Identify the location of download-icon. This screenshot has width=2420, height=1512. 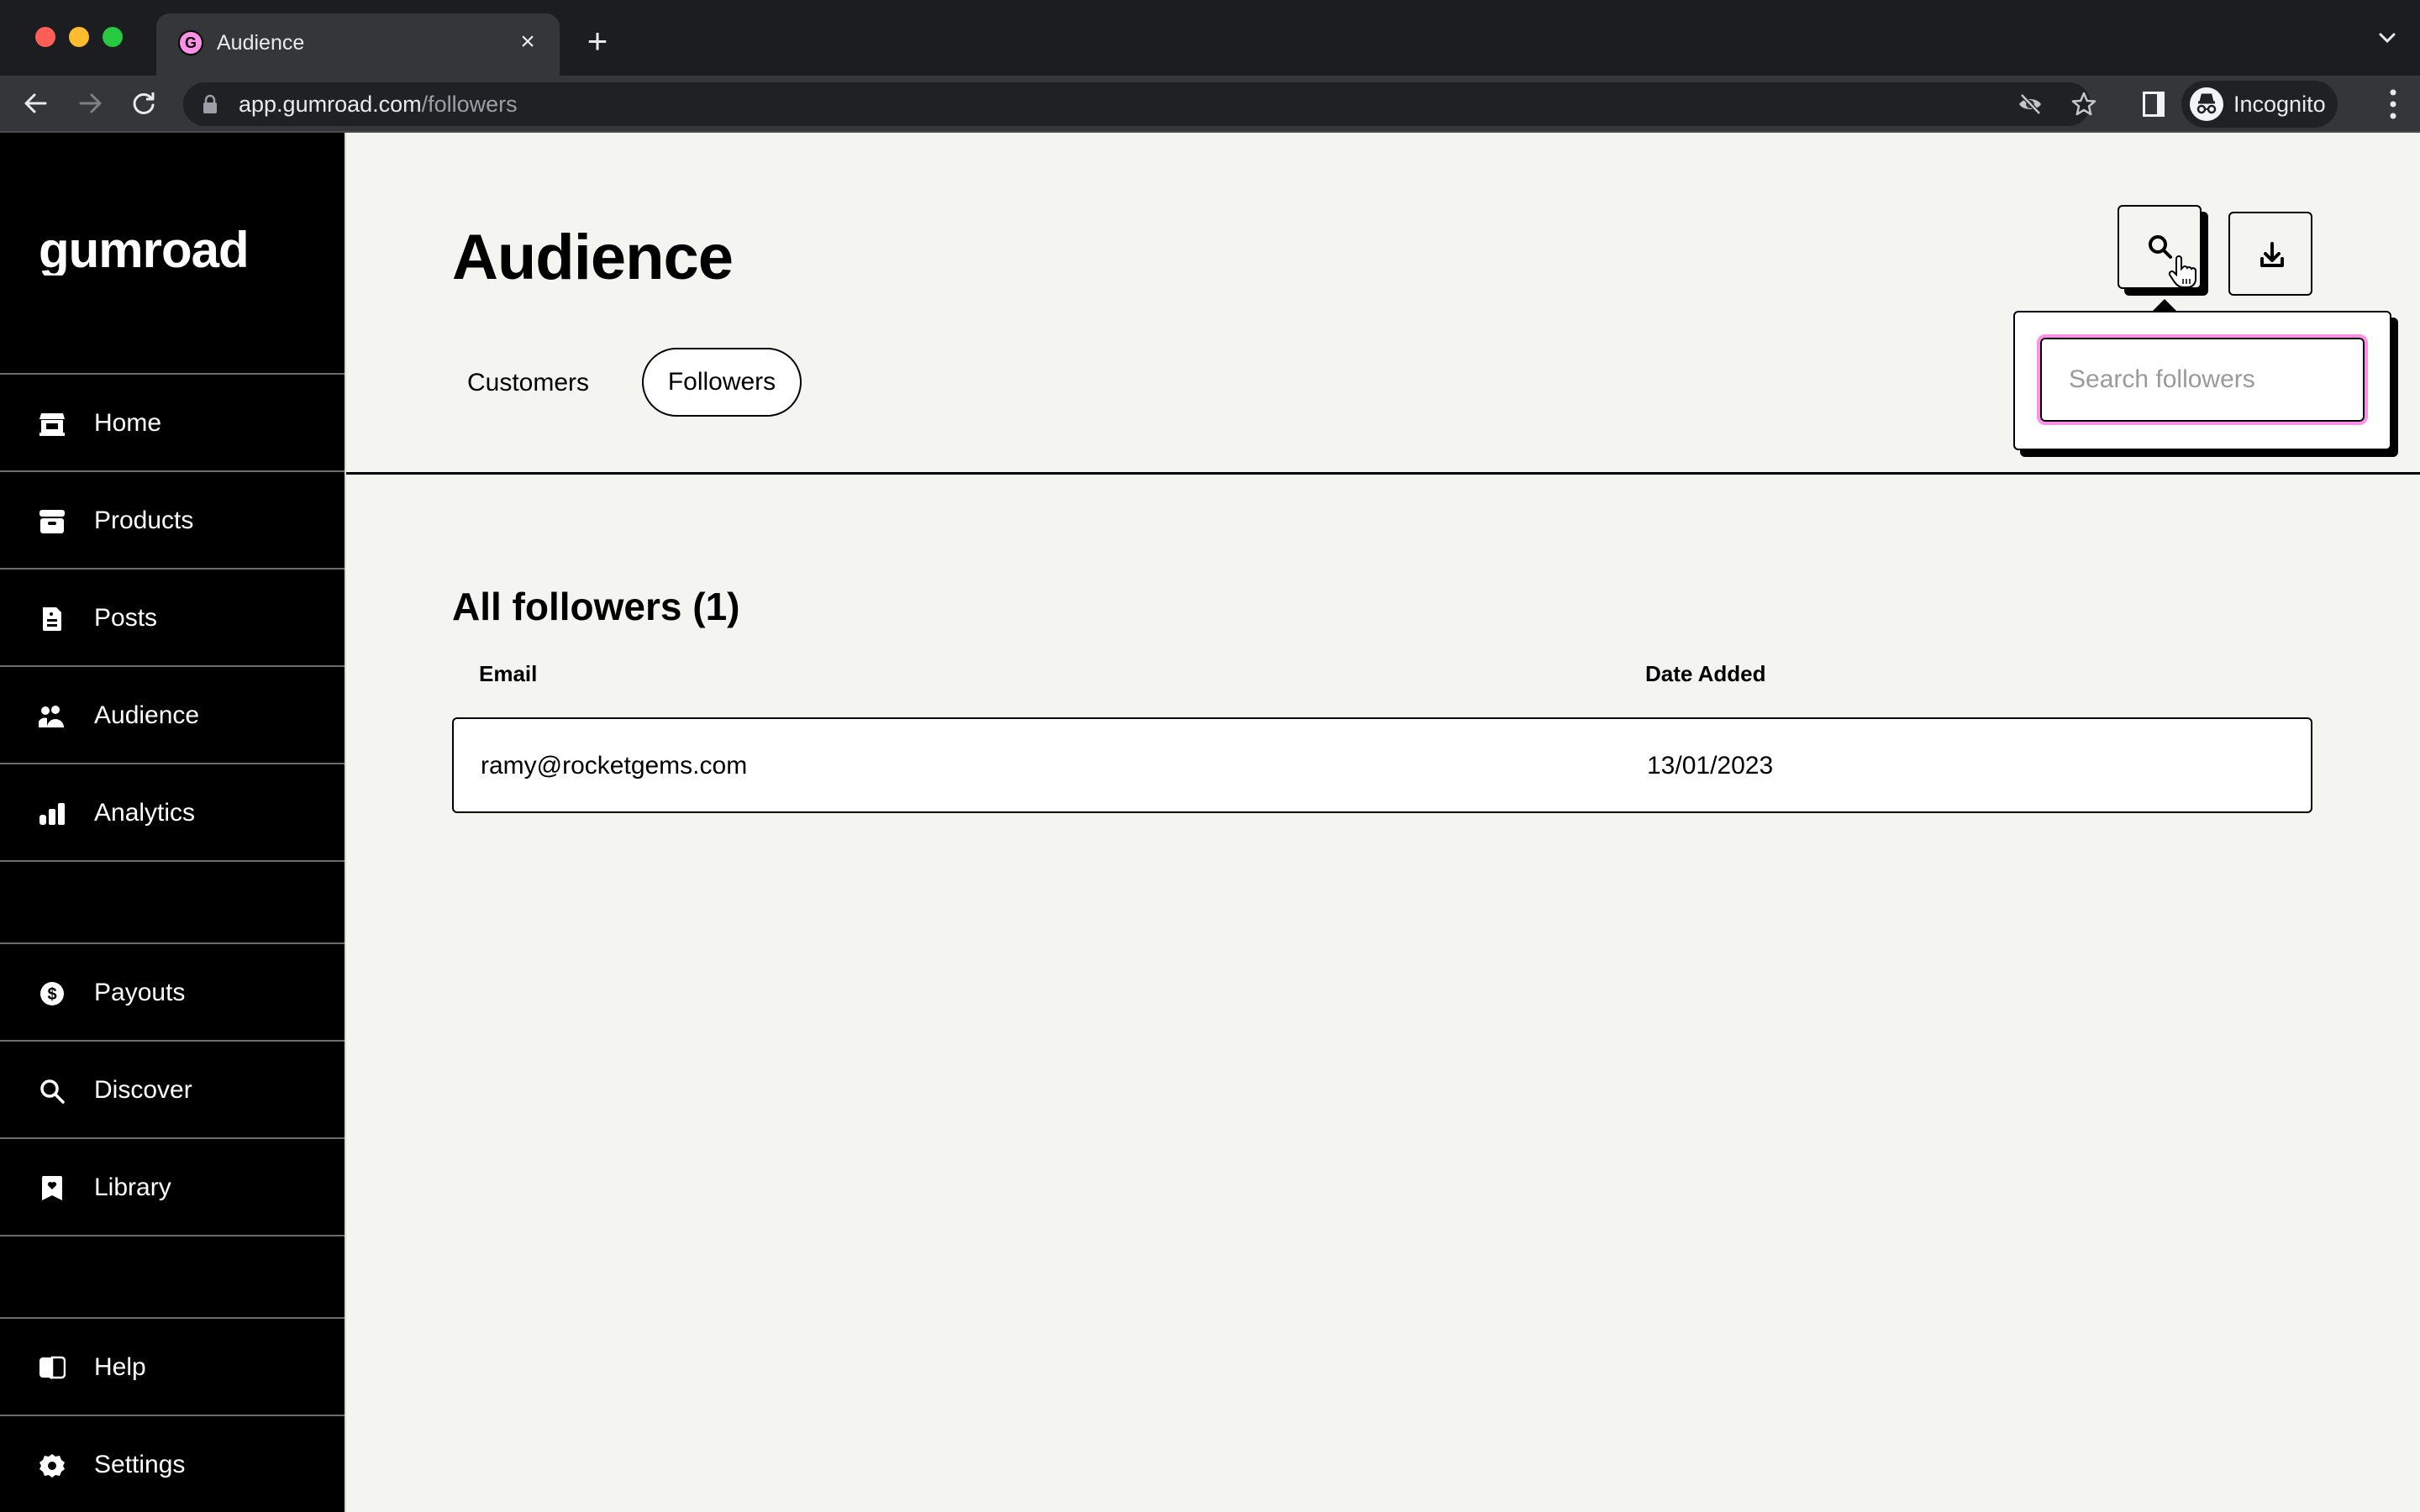
(2272, 254).